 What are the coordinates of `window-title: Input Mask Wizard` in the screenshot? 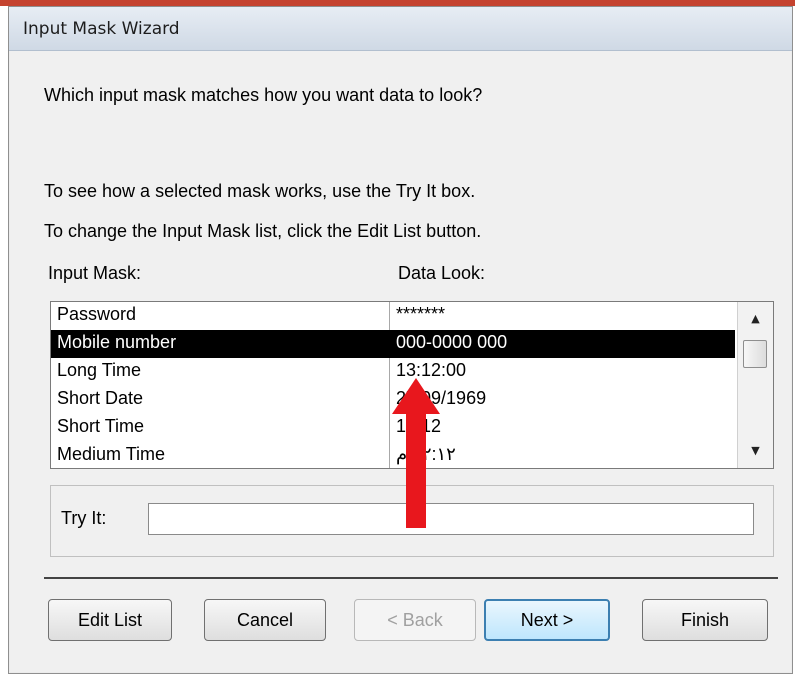 It's located at (101, 29).